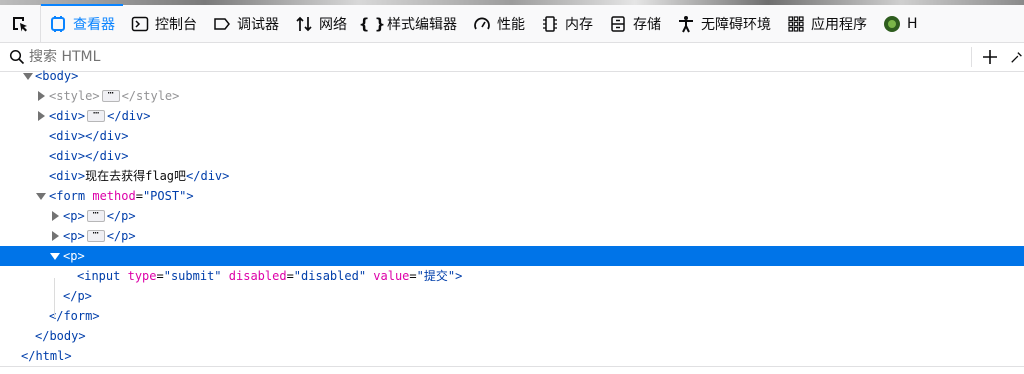 Image resolution: width=1024 pixels, height=374 pixels. Describe the element at coordinates (422, 24) in the screenshot. I see `tab-label: 样式编辑器` at that location.